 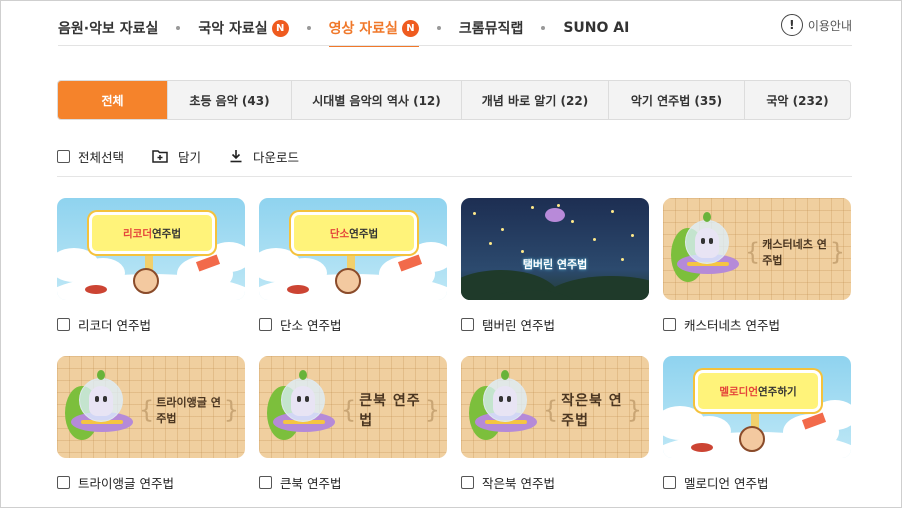 I want to click on video-card: {큰북 연주법} 큰북 연주법, so click(x=353, y=424).